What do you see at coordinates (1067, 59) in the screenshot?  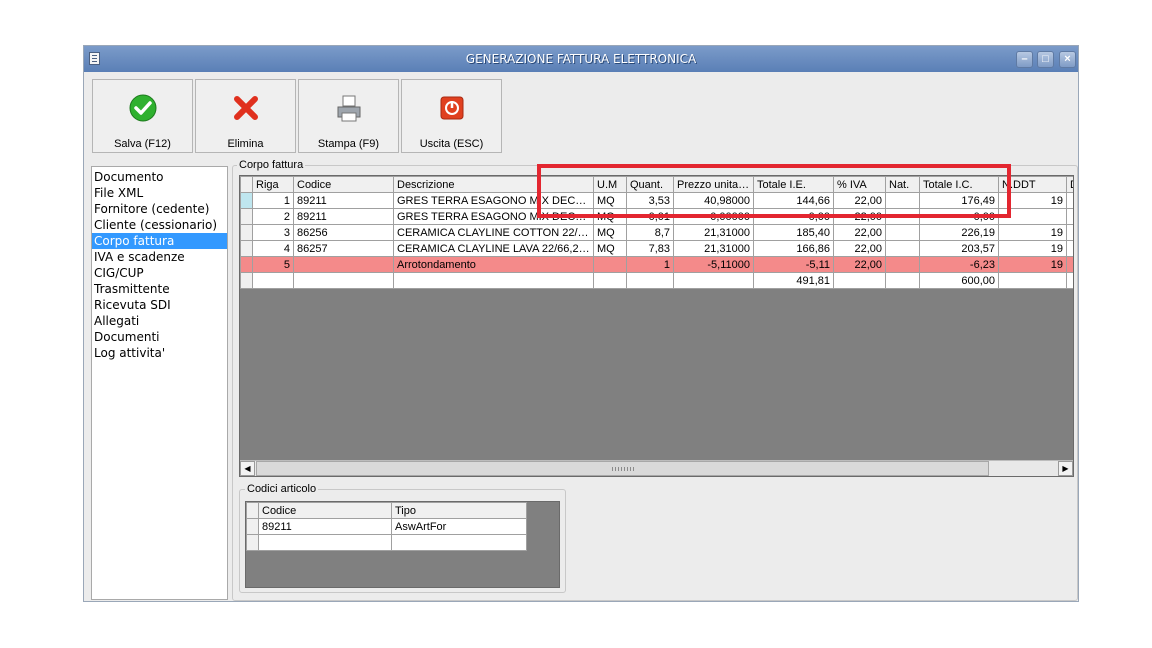 I see `close-button: ×` at bounding box center [1067, 59].